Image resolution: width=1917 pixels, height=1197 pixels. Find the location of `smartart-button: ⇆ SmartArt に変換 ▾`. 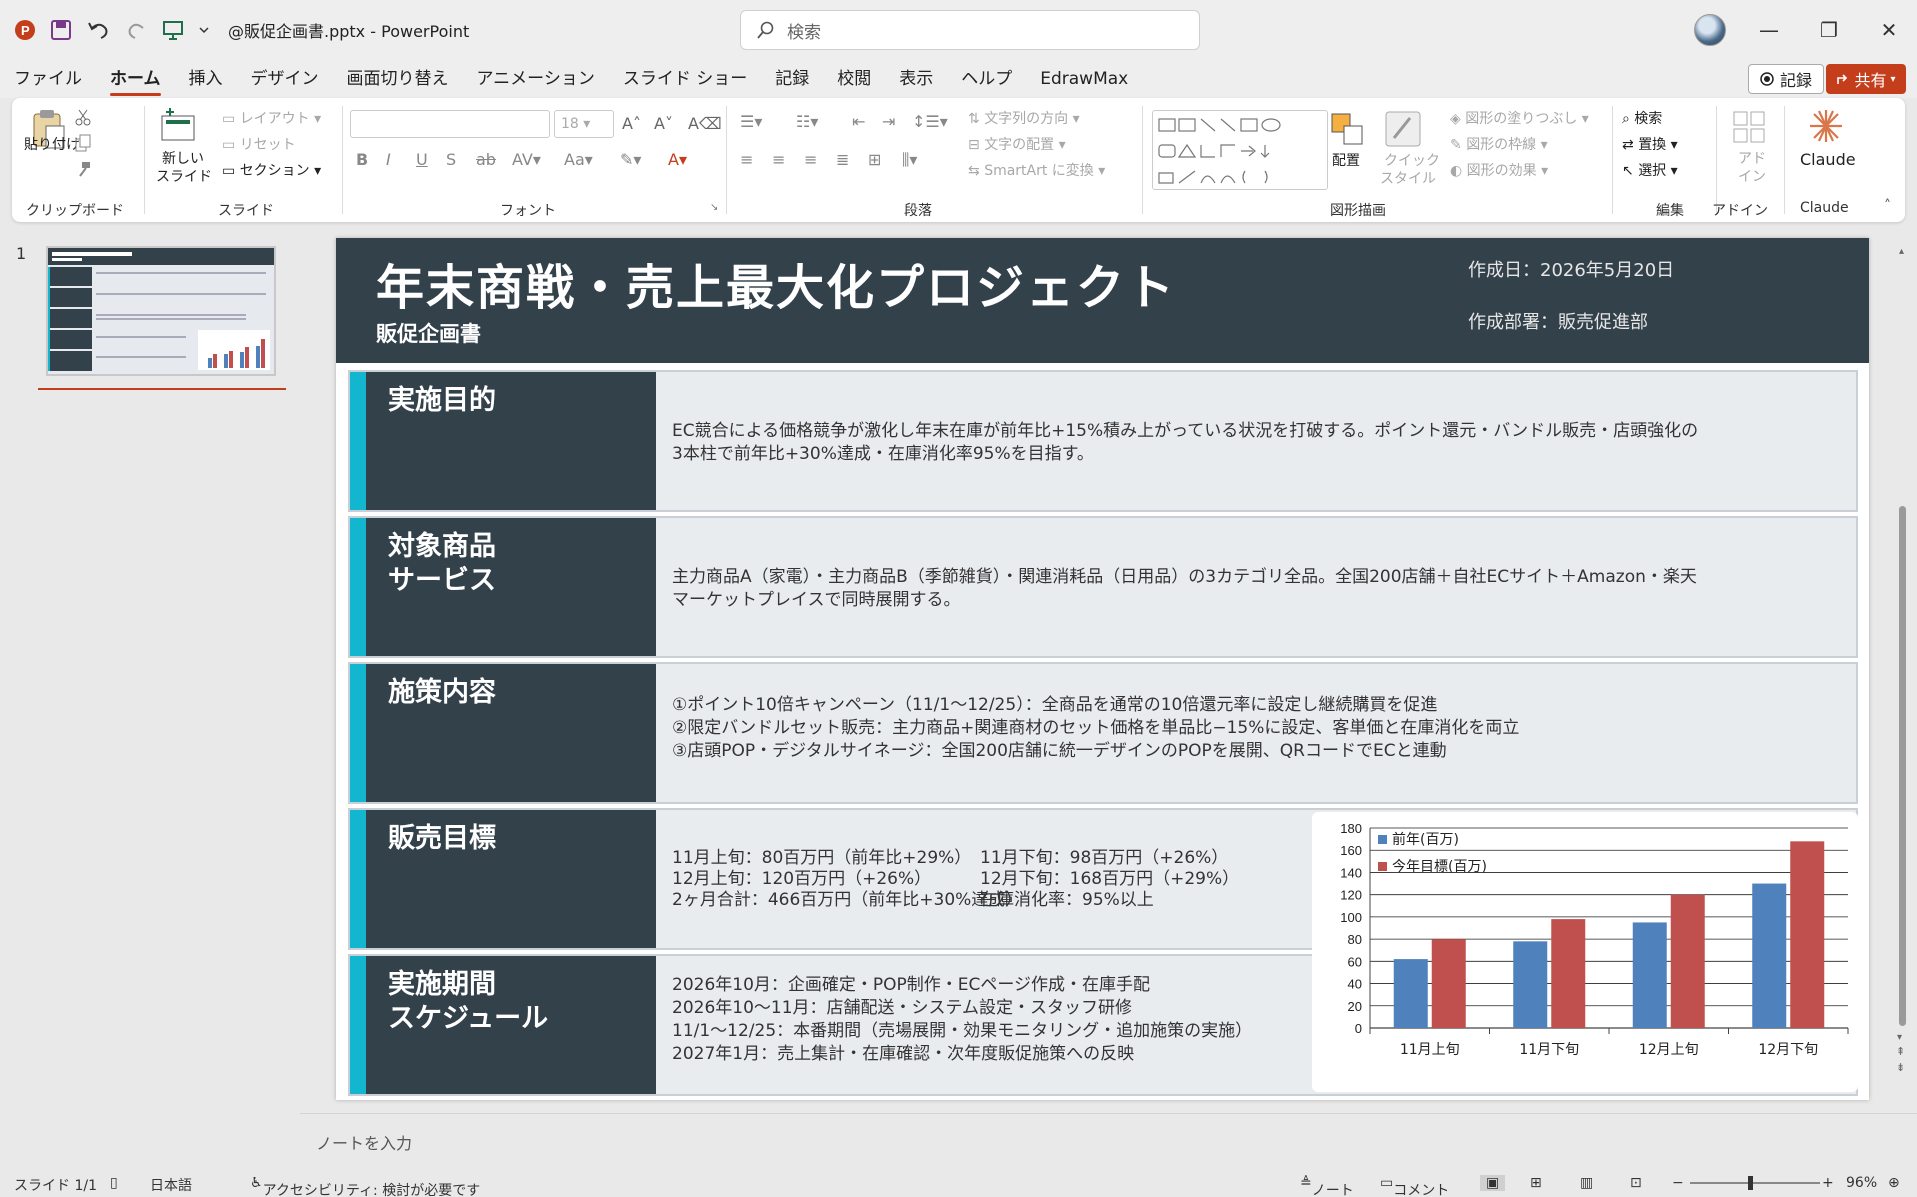

smartart-button: ⇆ SmartArt に変換 ▾ is located at coordinates (1036, 170).